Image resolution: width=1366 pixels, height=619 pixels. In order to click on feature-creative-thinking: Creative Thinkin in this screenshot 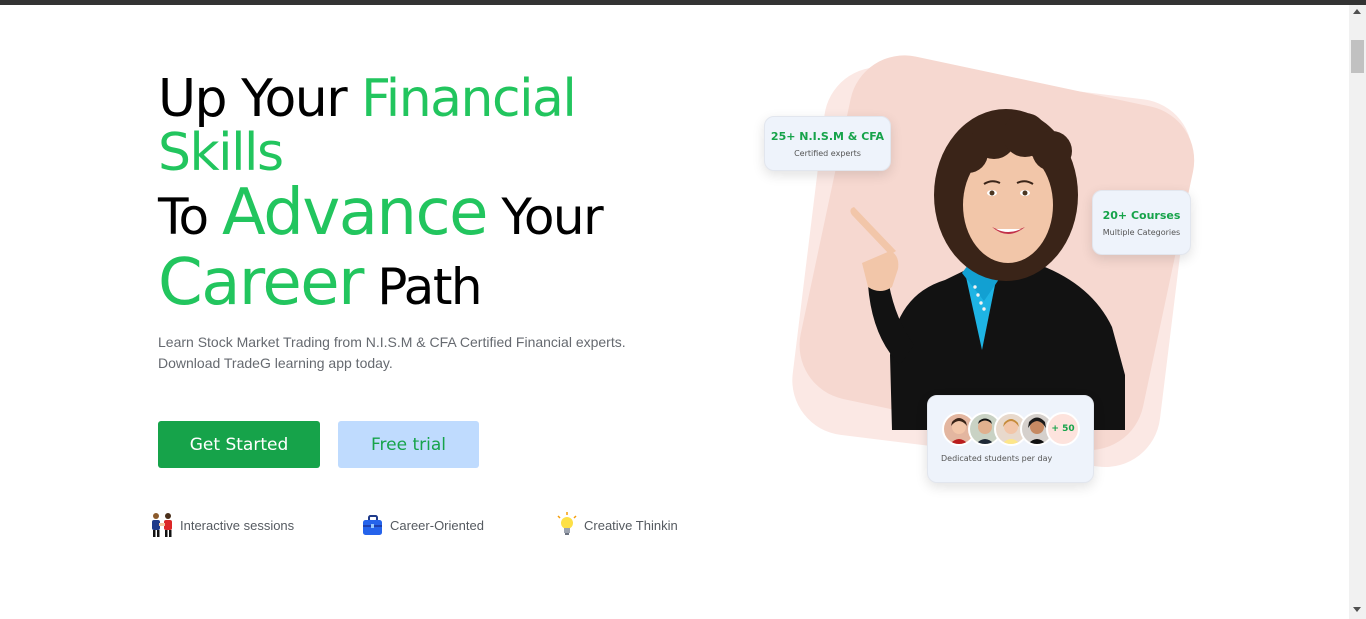, I will do `click(617, 525)`.